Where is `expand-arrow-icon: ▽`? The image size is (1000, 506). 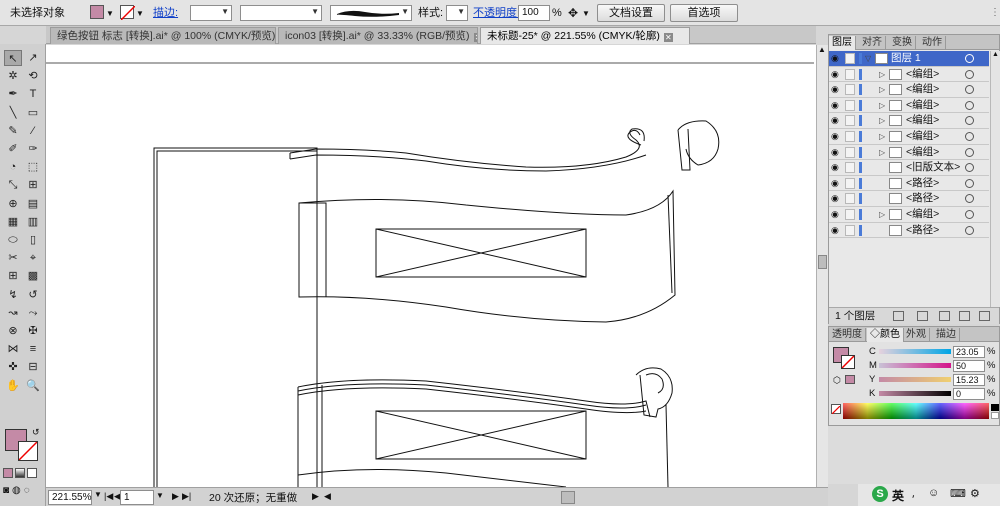 expand-arrow-icon: ▽ is located at coordinates (868, 58).